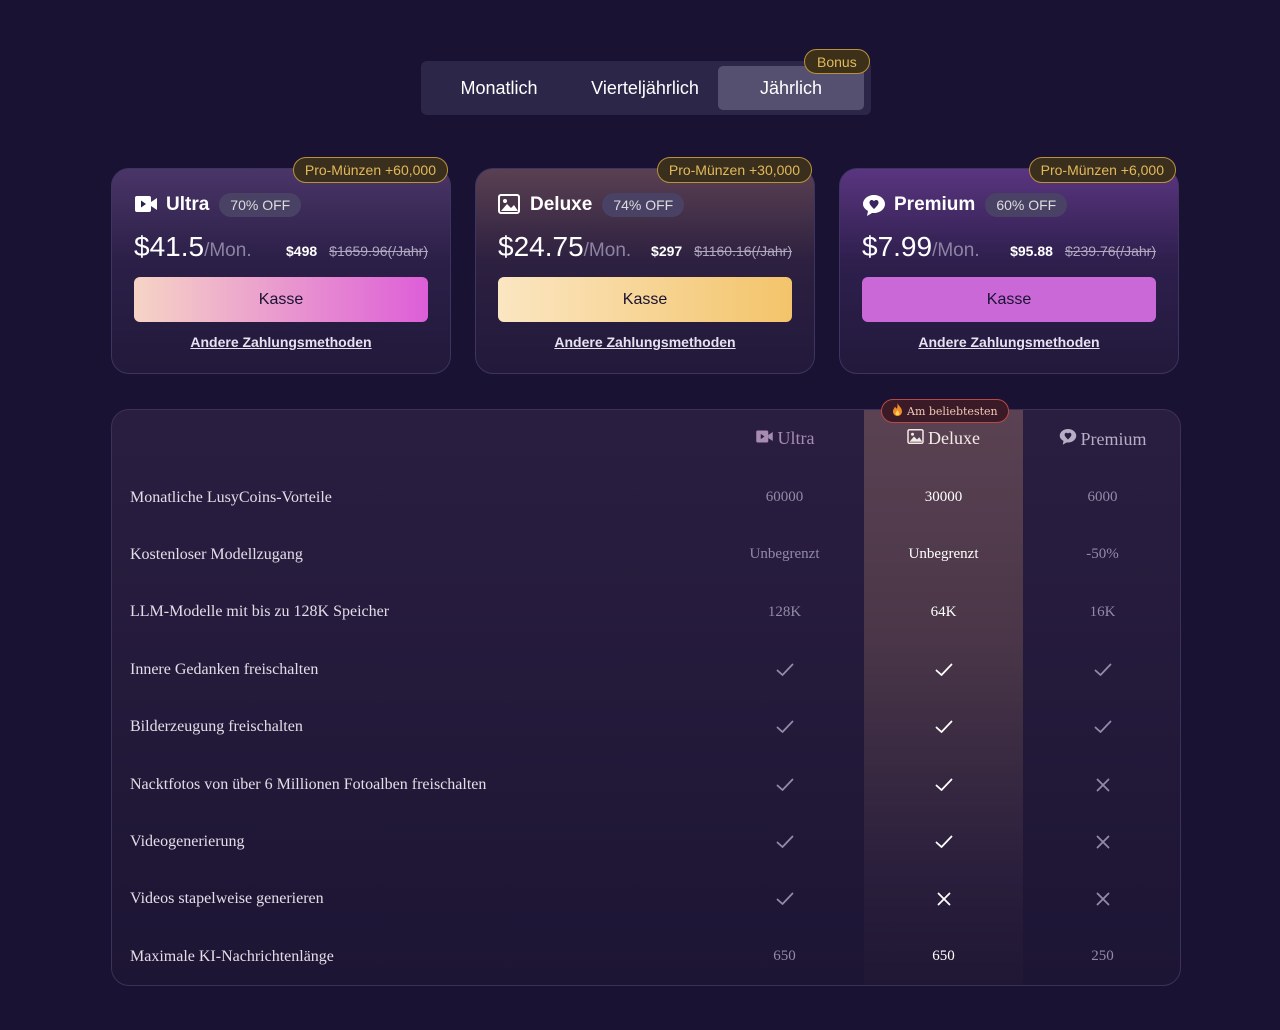 The height and width of the screenshot is (1030, 1280). Describe the element at coordinates (646, 956) in the screenshot. I see `feature-row: Maximale KI-Nachrichtenlänge 650 650 250` at that location.